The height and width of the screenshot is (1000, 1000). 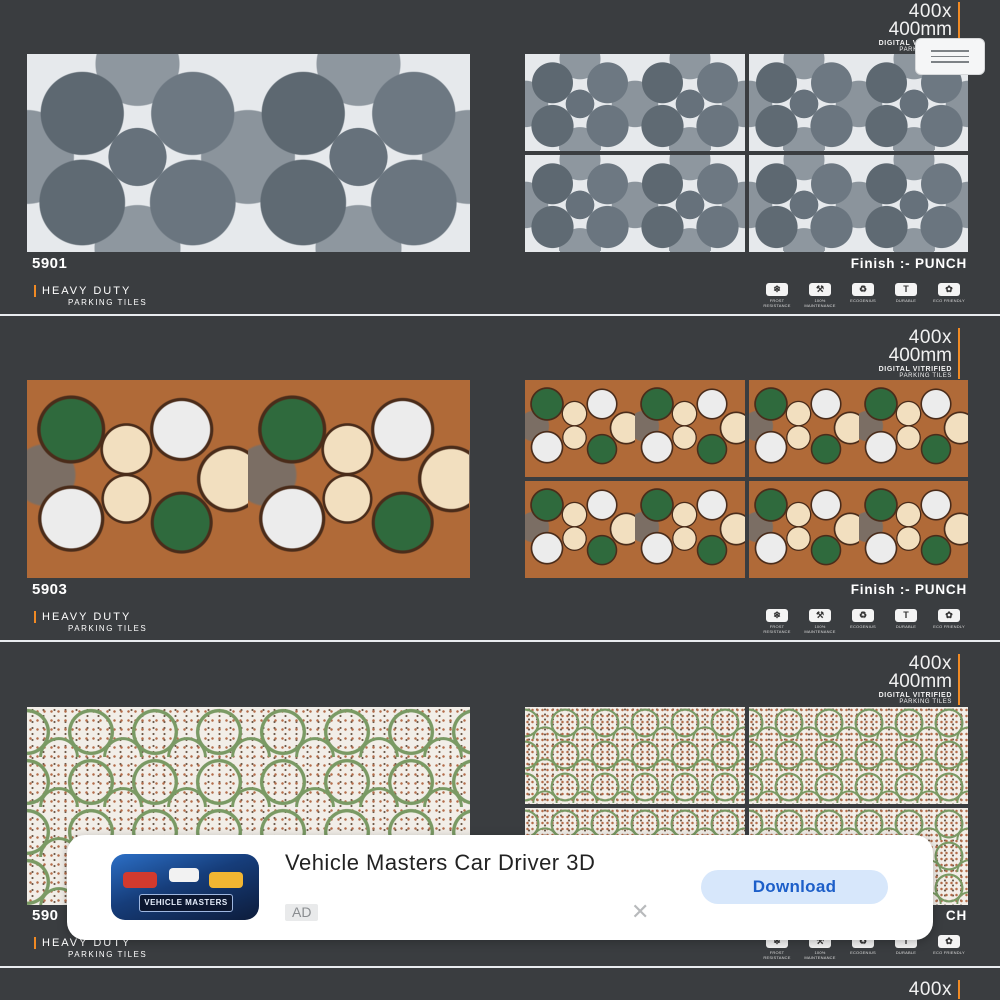 I want to click on product-panel-next: 400x, so click(x=500, y=984).